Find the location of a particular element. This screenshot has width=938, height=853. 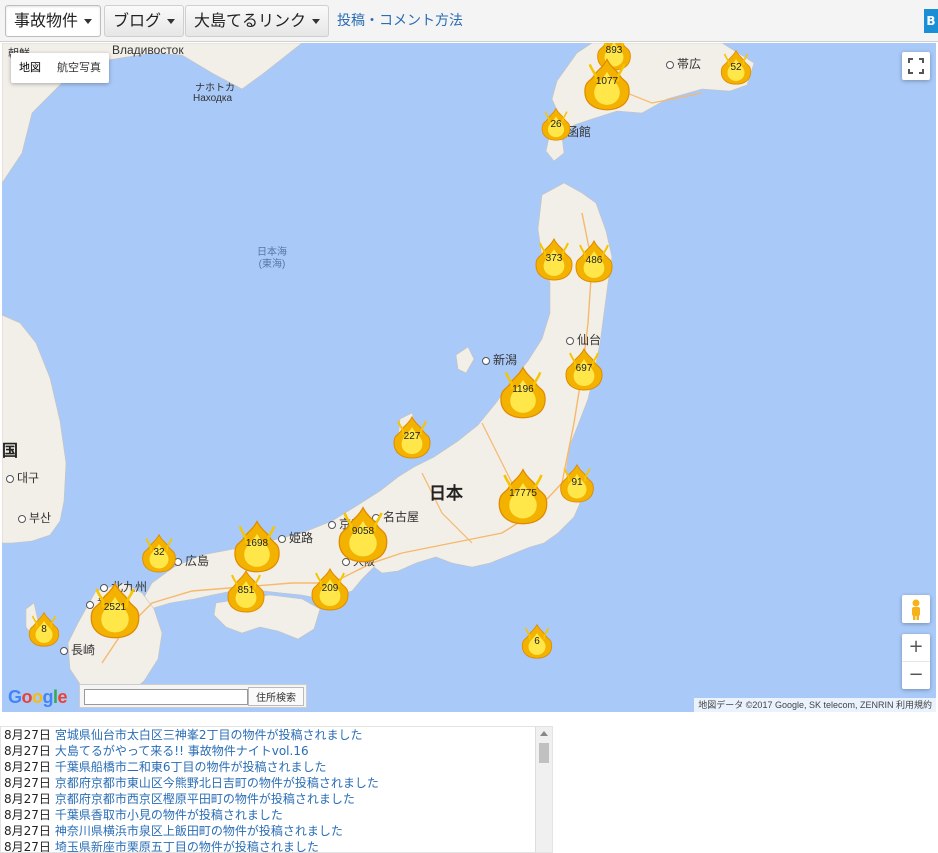

city-label-obihiro: 帯広 is located at coordinates (683, 63).